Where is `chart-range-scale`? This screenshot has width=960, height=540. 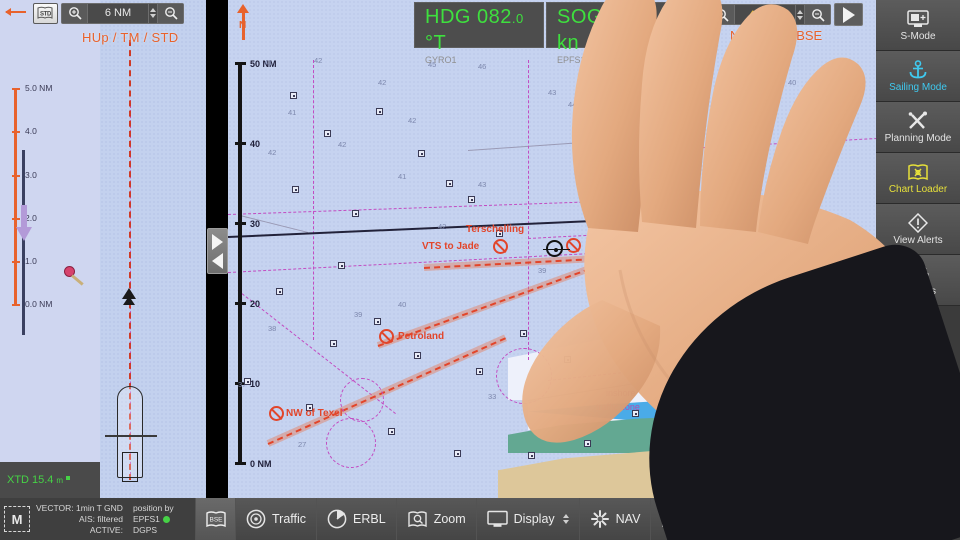 chart-range-scale is located at coordinates (240, 263).